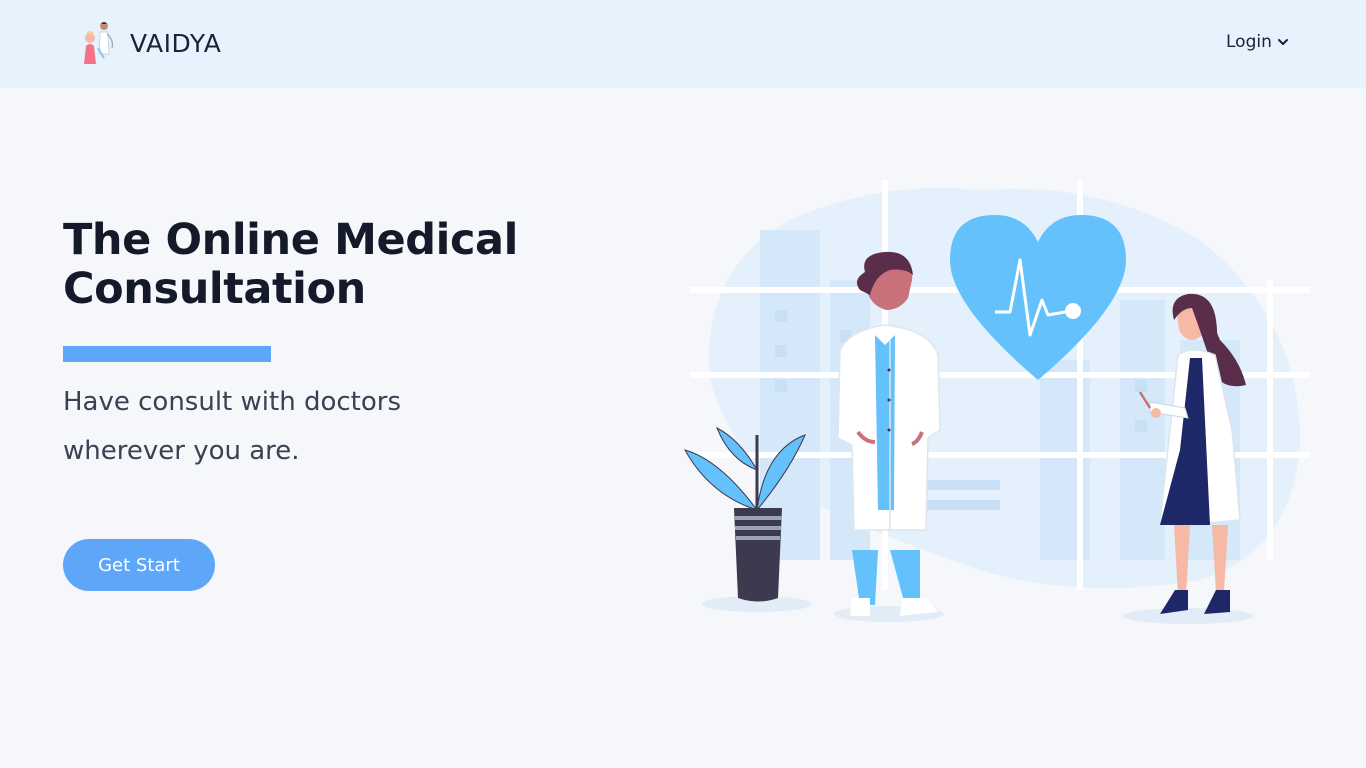  Describe the element at coordinates (1249, 42) in the screenshot. I see `login-label: Login` at that location.